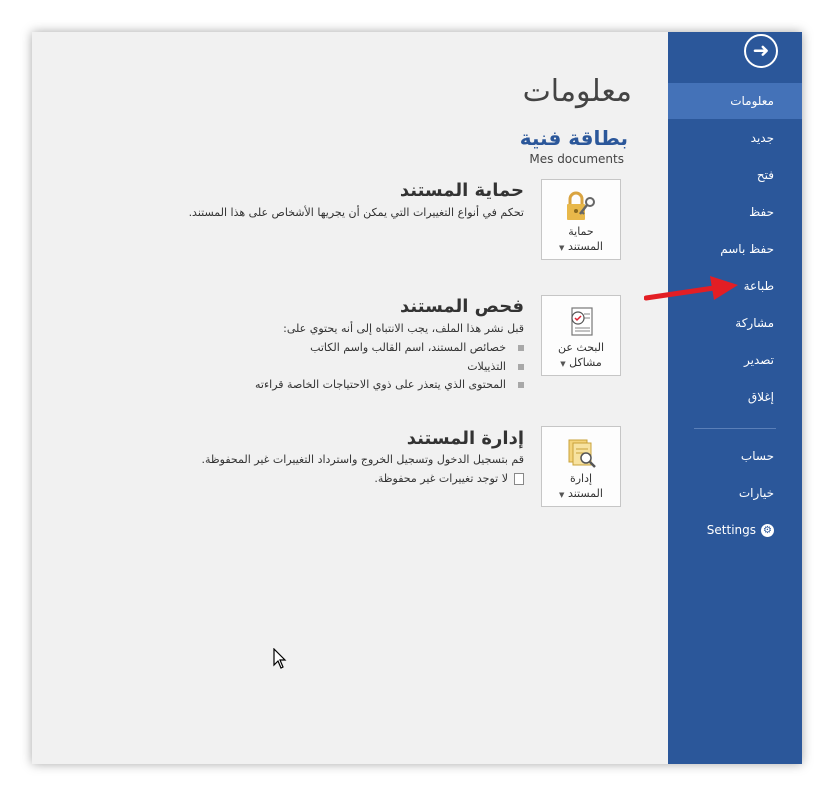 This screenshot has height=796, width=834. What do you see at coordinates (573, 138) in the screenshot?
I see `document-title: بطاقة فنية` at bounding box center [573, 138].